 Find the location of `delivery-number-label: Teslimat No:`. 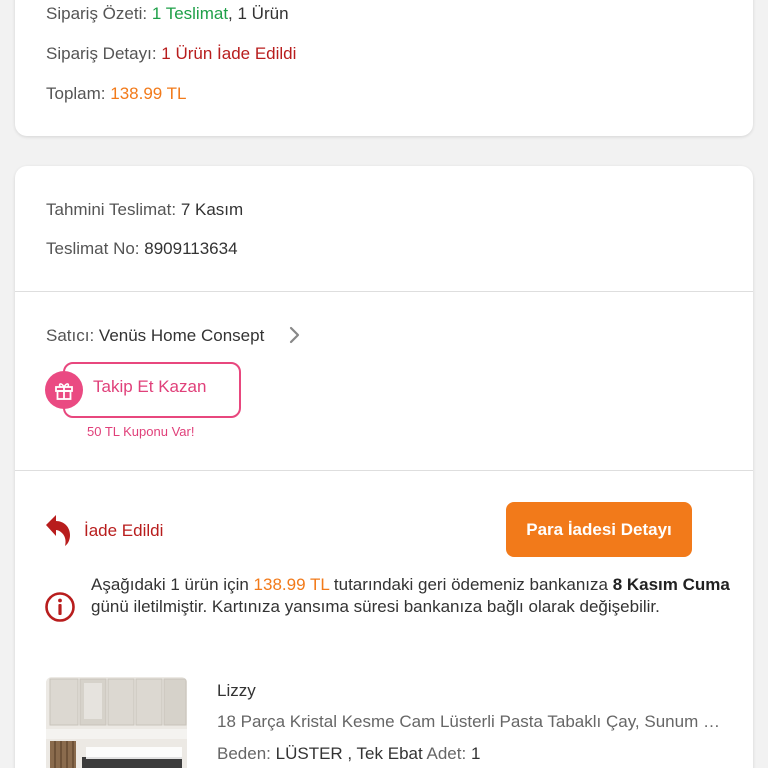

delivery-number-label: Teslimat No: is located at coordinates (93, 248).